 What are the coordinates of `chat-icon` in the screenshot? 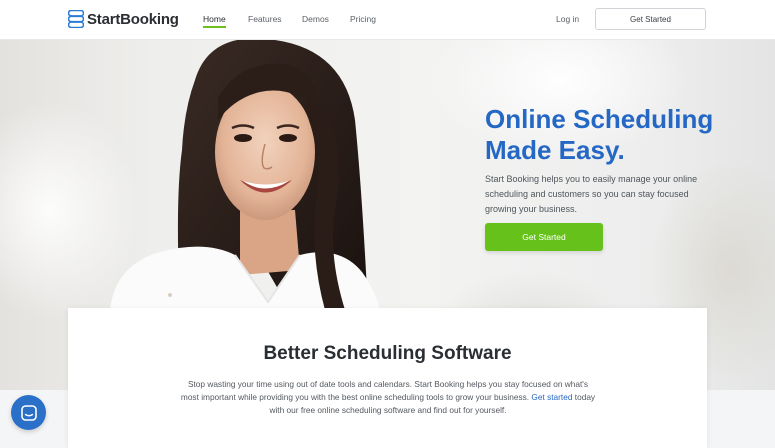 It's located at (28, 412).